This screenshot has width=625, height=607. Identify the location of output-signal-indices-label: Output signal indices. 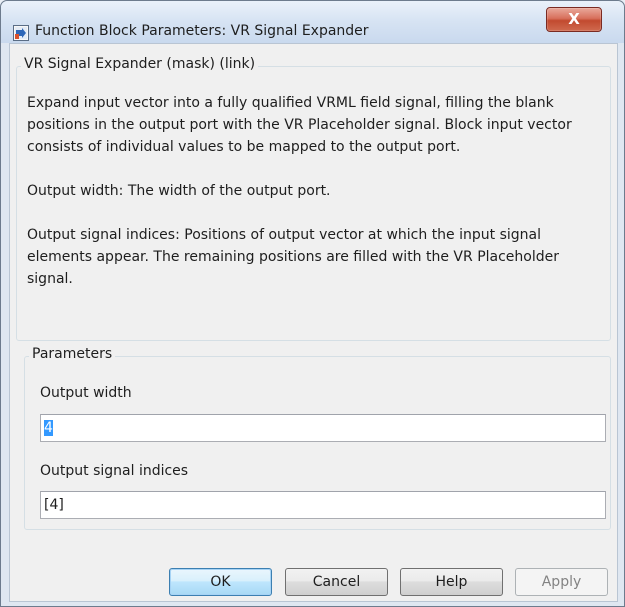
(114, 471).